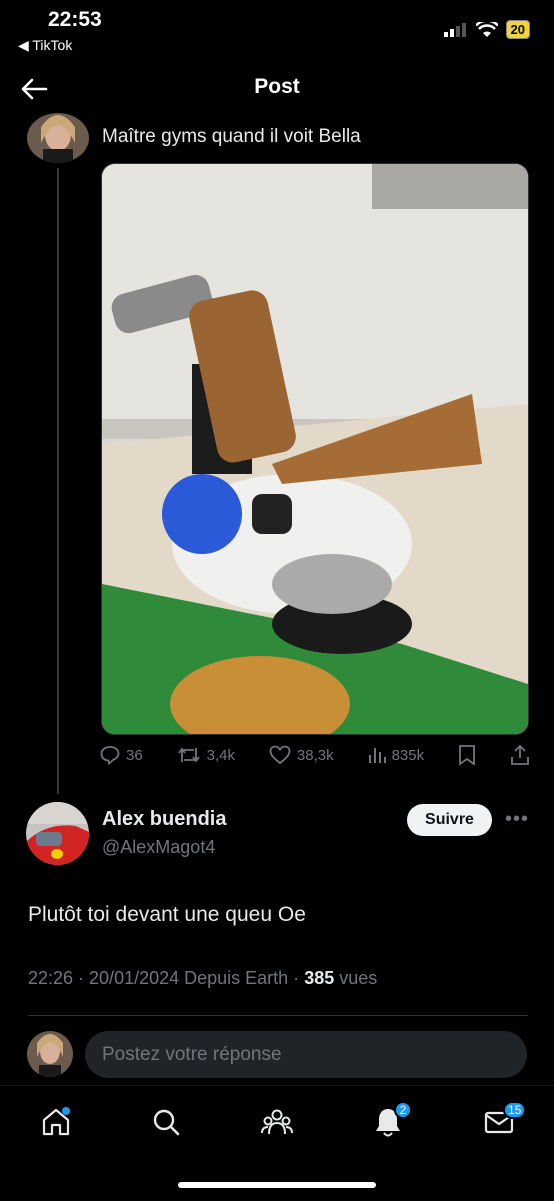 Image resolution: width=554 pixels, height=1201 pixels. Describe the element at coordinates (319, 978) in the screenshot. I see `reply-views-count: 385` at that location.